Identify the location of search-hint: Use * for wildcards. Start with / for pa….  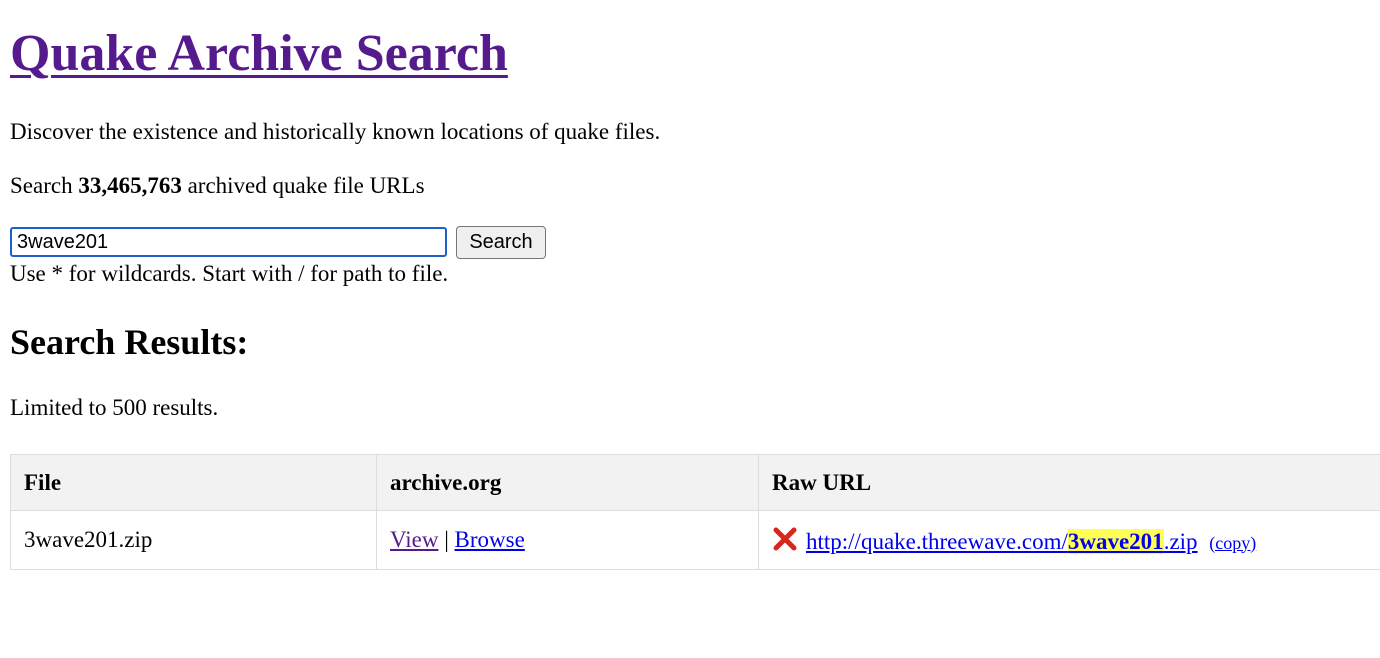
(229, 273).